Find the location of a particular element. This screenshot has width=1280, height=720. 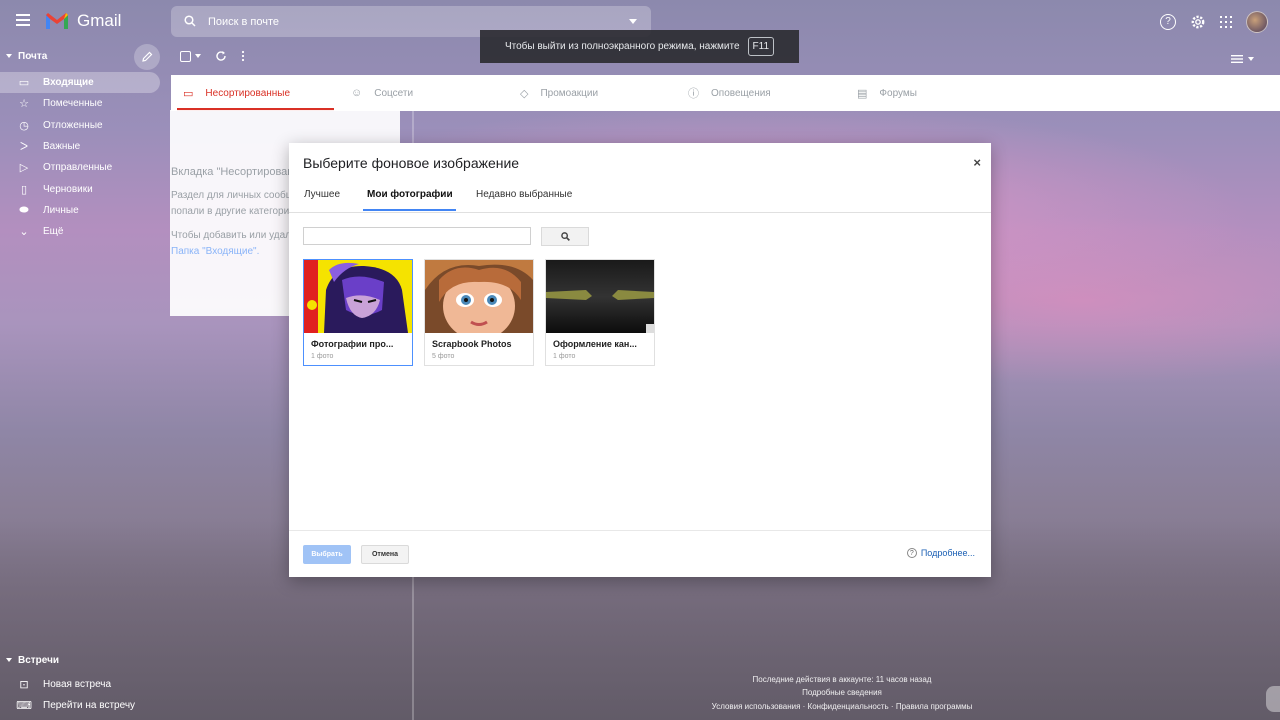

video-icon: ⊡ is located at coordinates (24, 685).